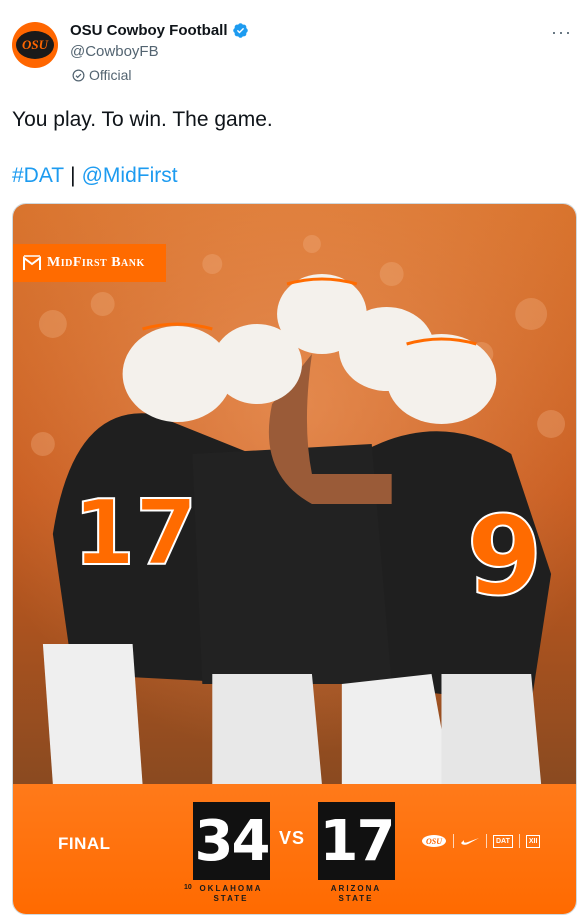 The width and height of the screenshot is (588, 915). I want to click on official-check-icon, so click(78, 75).